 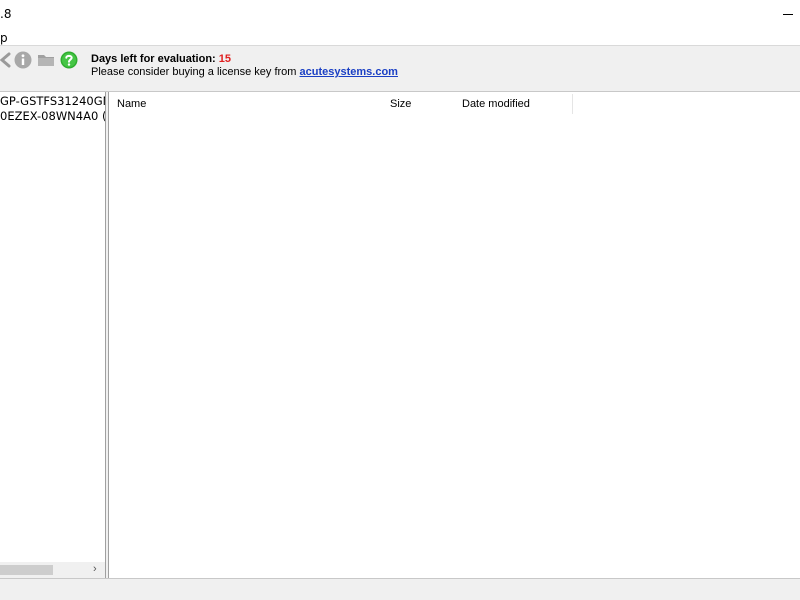 I want to click on disk-item: GP-GSTFS31240GNTD, so click(x=52, y=101).